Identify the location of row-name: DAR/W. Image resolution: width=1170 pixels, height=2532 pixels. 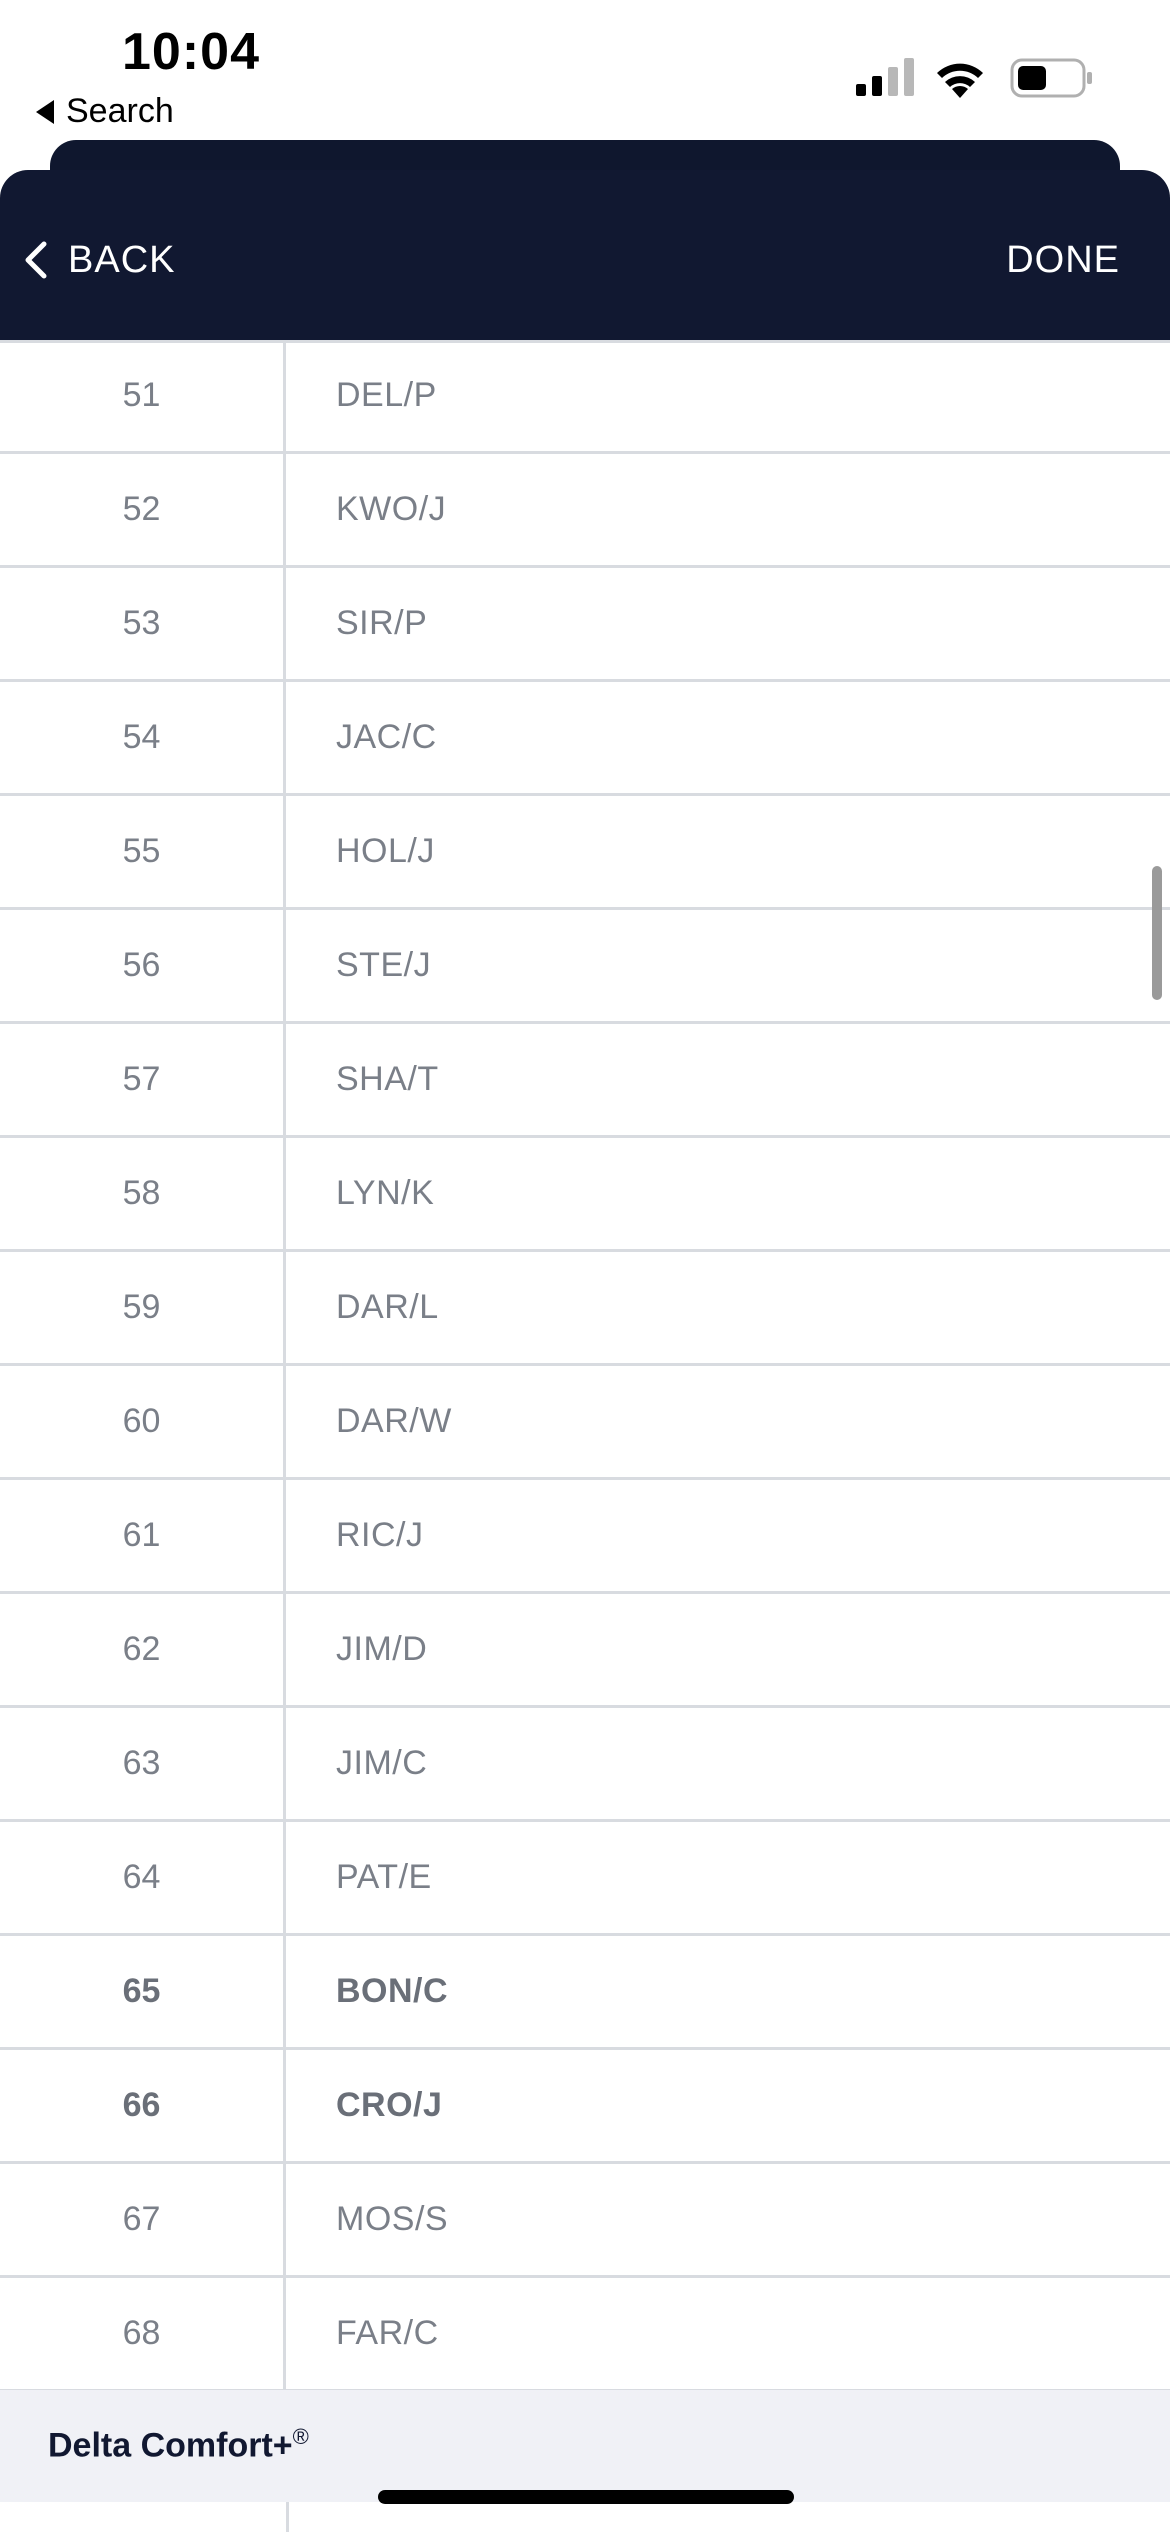
(394, 1421).